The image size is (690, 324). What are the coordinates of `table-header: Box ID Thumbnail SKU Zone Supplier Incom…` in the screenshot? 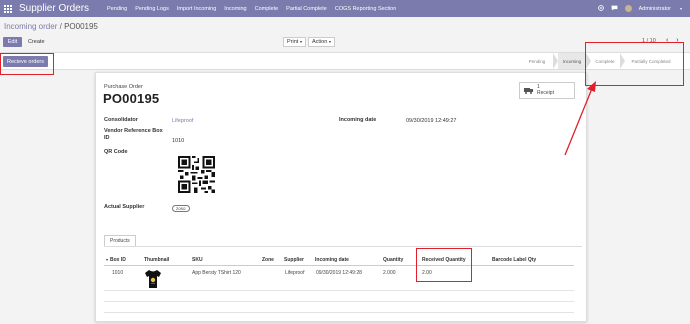 It's located at (339, 260).